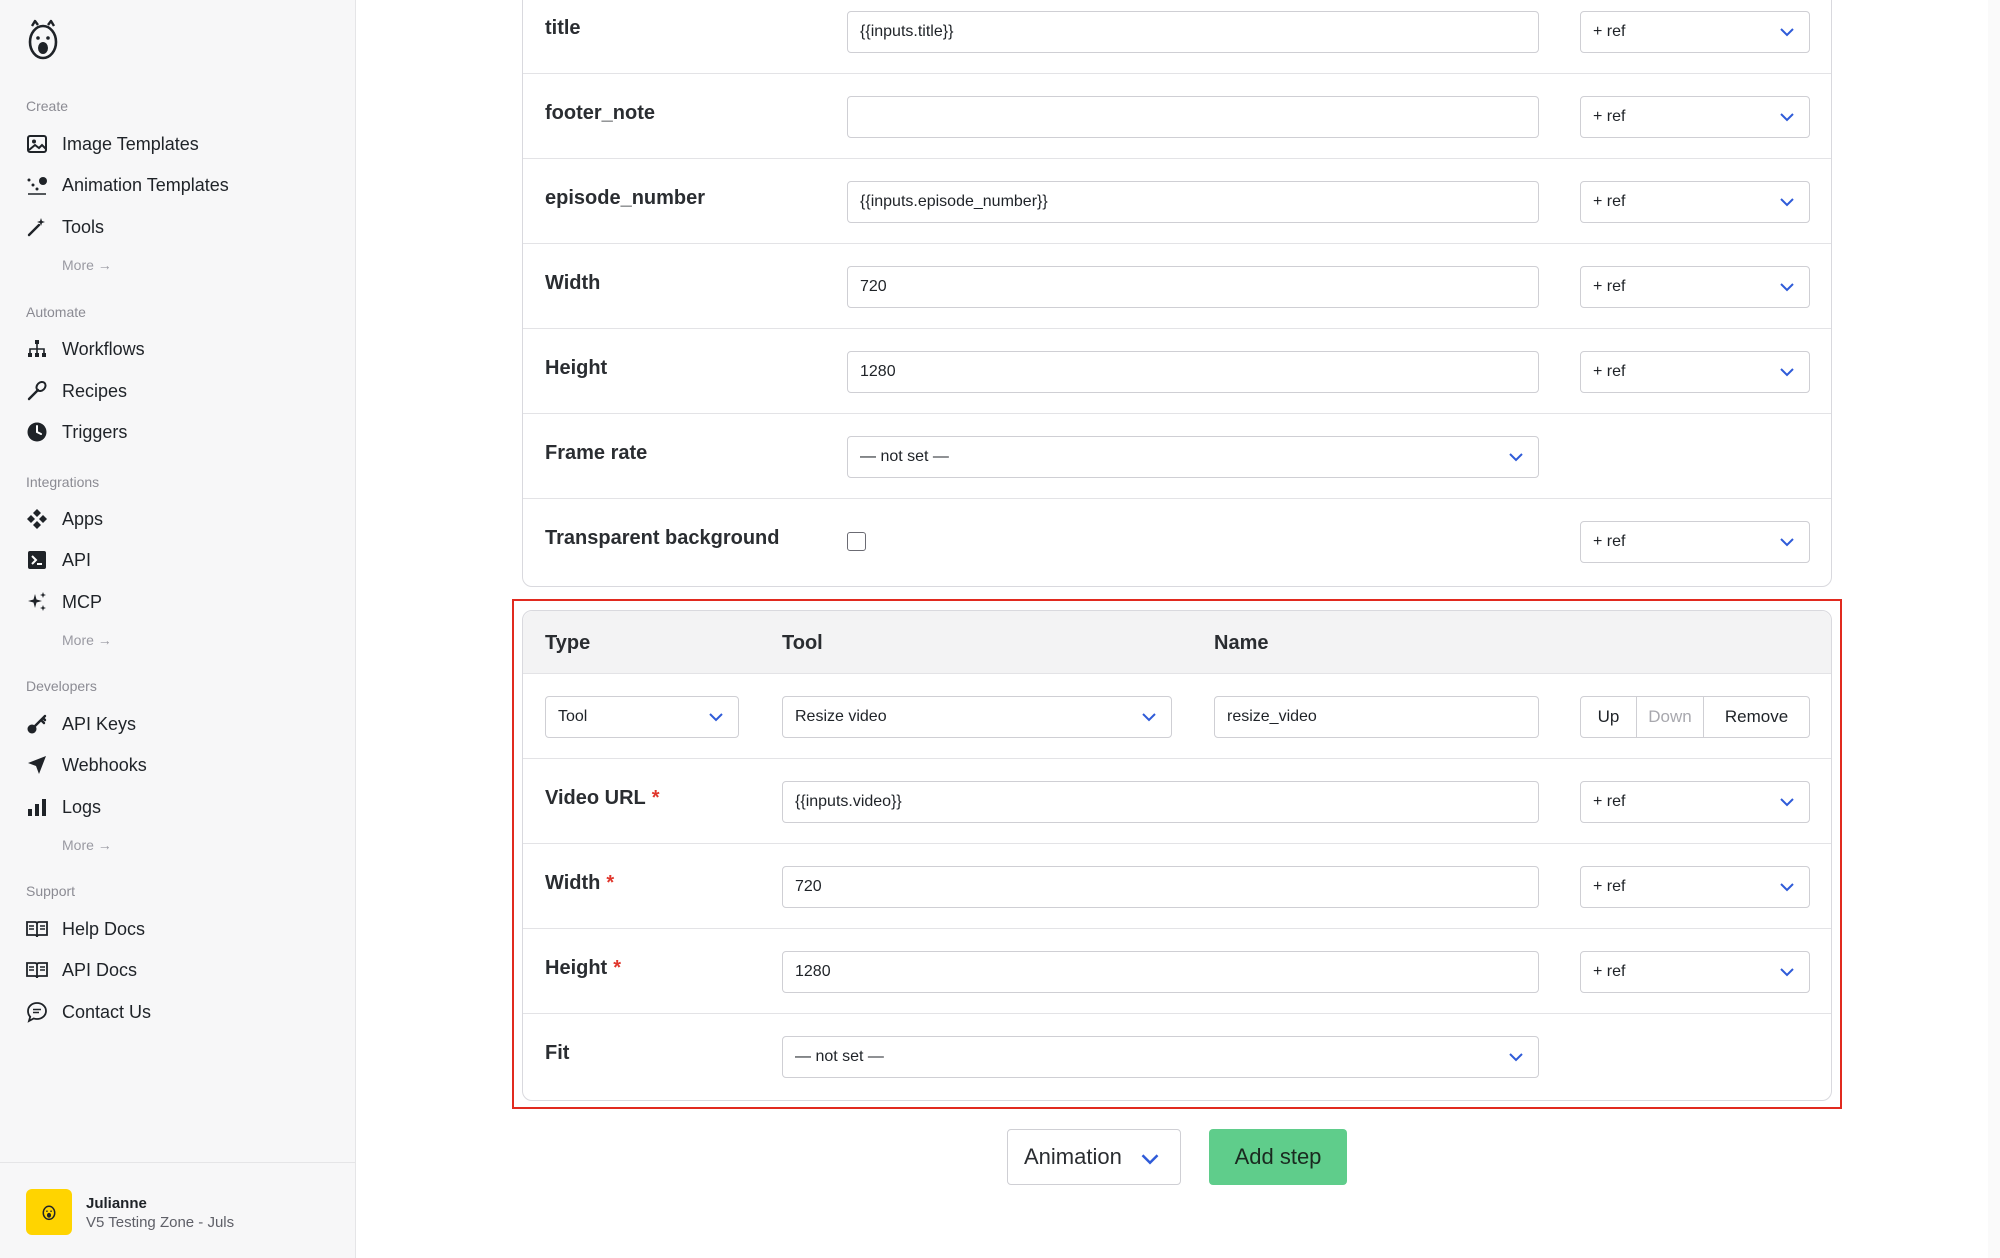 This screenshot has height=1258, width=2000. I want to click on field-row-footer-note: footer_note + ref, so click(1177, 116).